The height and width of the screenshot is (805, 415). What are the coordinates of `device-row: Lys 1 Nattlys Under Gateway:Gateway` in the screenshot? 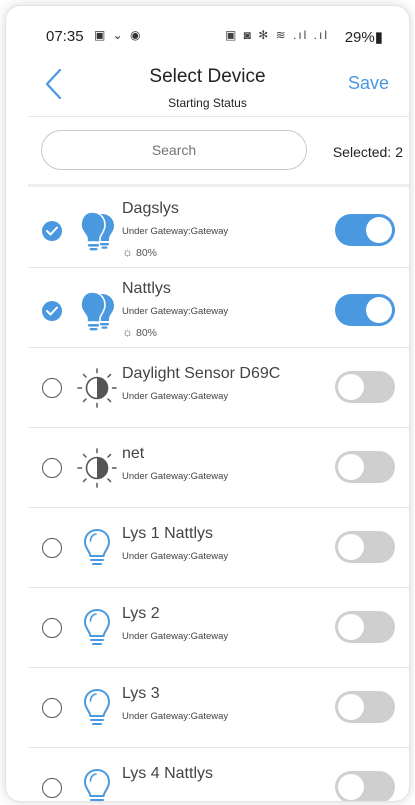 It's located at (207, 548).